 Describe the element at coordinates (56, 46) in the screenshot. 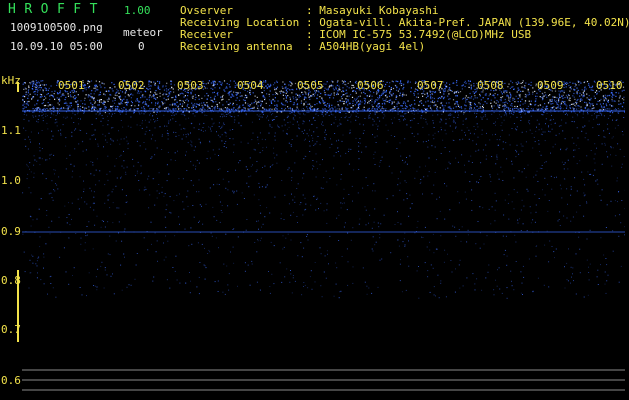

I see `file-datetime: 10.09.10 05:00` at that location.